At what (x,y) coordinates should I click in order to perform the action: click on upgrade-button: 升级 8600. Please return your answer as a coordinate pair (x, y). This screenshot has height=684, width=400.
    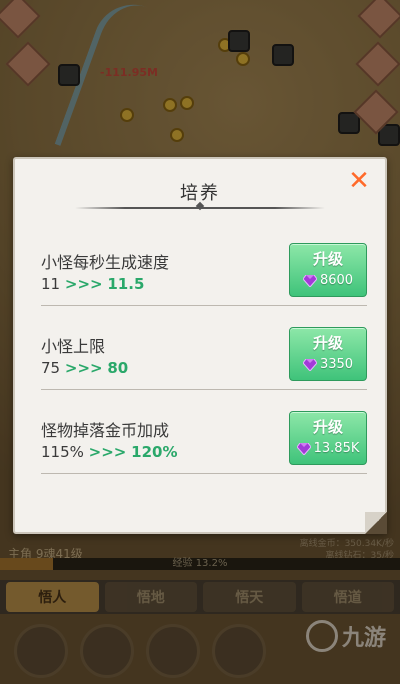
    Looking at the image, I should click on (328, 270).